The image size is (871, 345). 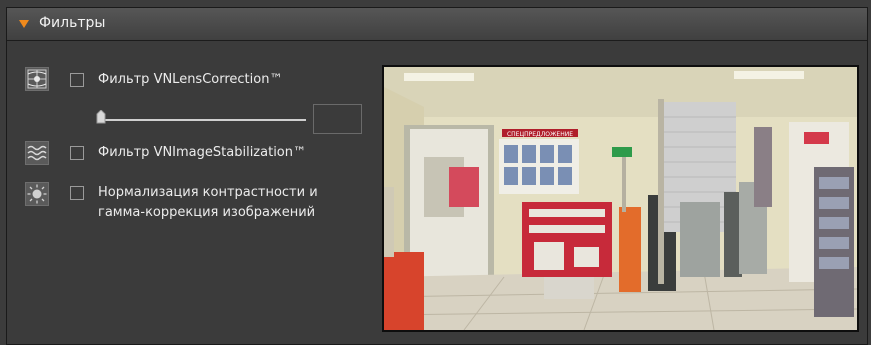 I want to click on stabilization-label: Фильтр VNImageStabilization™, so click(x=202, y=152).